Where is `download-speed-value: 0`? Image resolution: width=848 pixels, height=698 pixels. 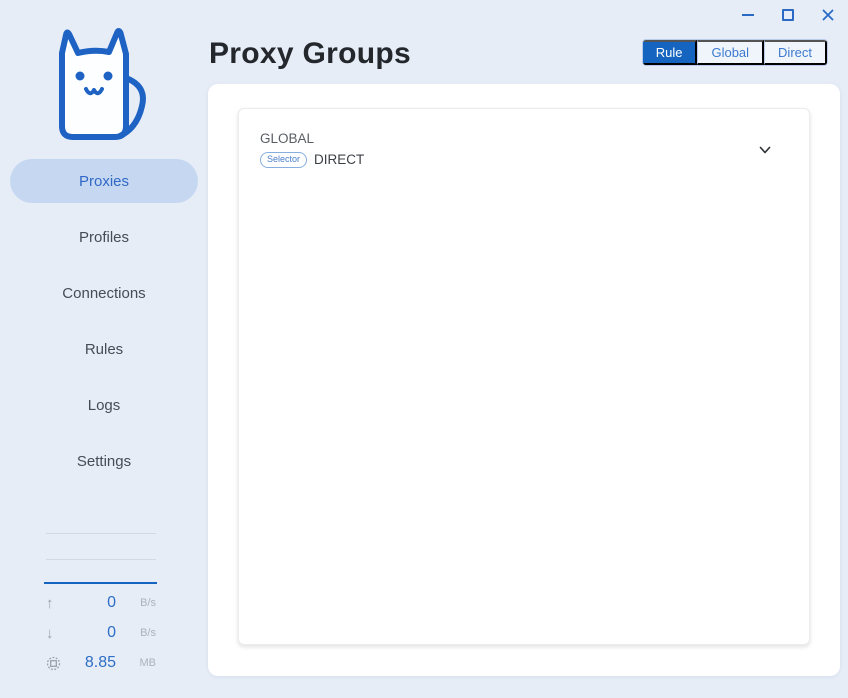
download-speed-value: 0 is located at coordinates (111, 632).